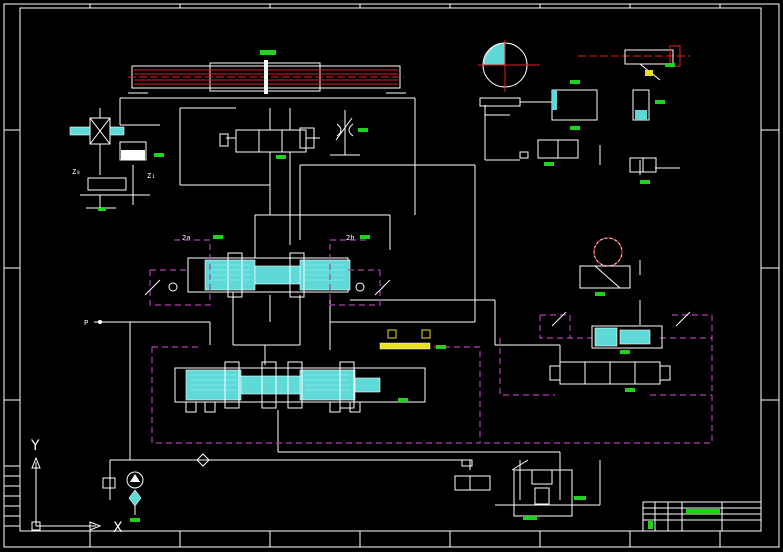  Describe the element at coordinates (627, 339) in the screenshot. I see `right-cylinder` at that location.